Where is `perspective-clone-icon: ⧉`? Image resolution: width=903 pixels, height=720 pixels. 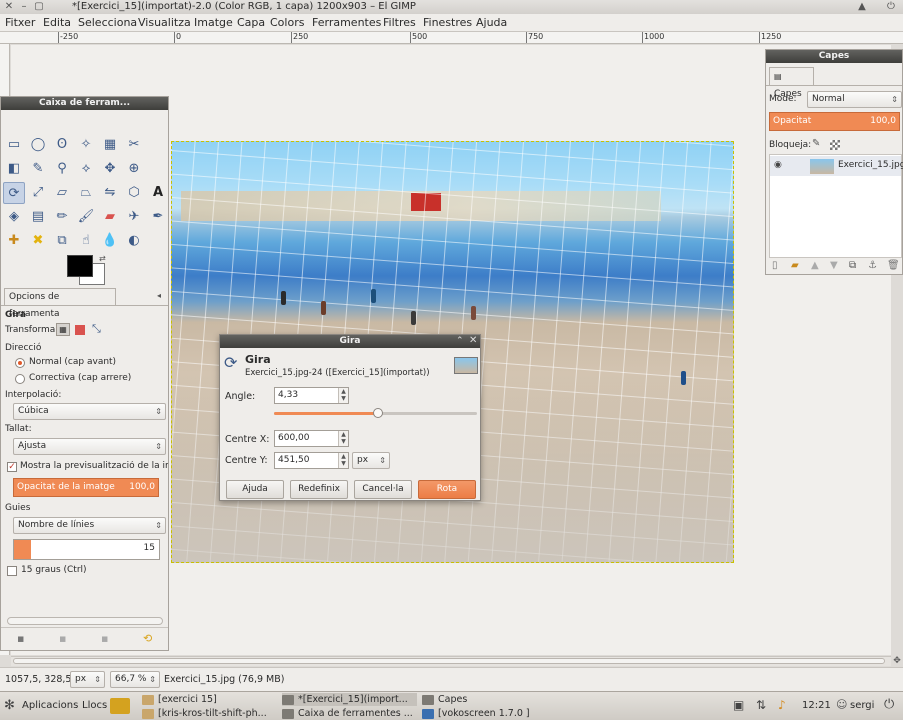
perspective-clone-icon: ⧉ is located at coordinates (62, 241).